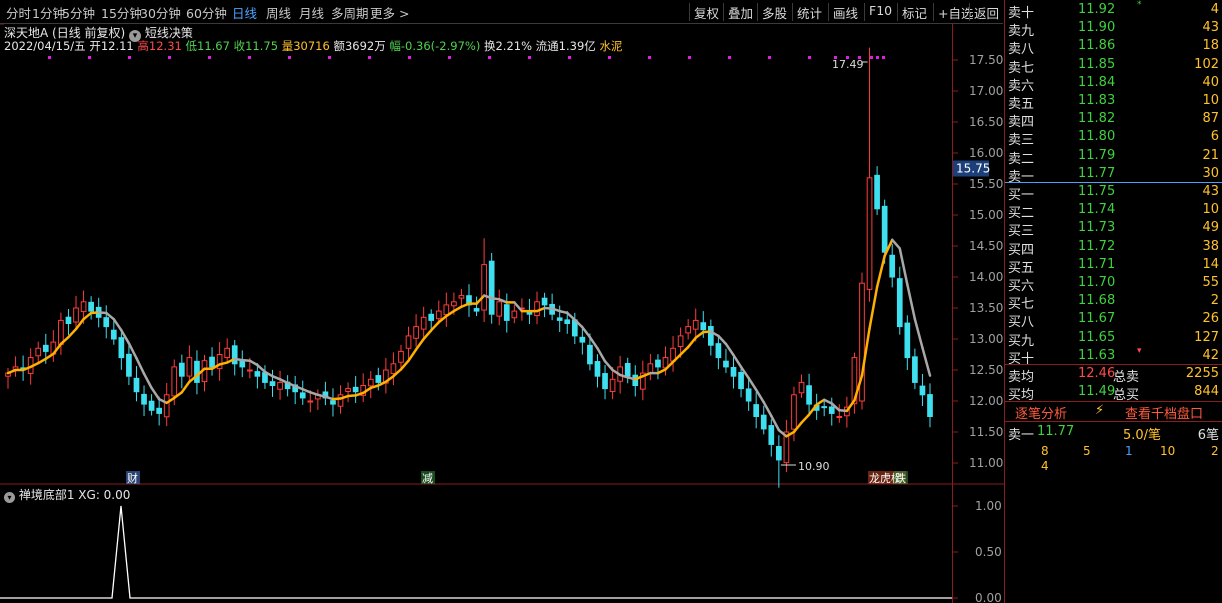 This screenshot has width=1222, height=603. Describe the element at coordinates (1097, 228) in the screenshot. I see `level-price: 11.73` at that location.